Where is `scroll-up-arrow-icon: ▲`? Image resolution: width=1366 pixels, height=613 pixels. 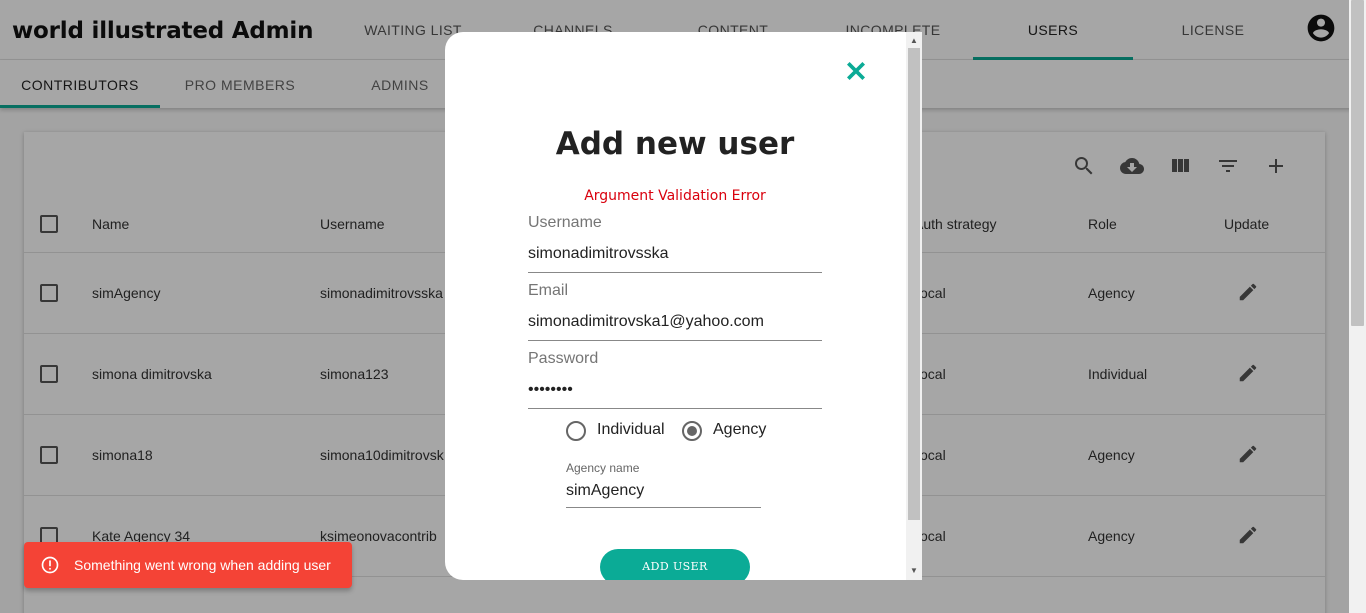 scroll-up-arrow-icon: ▲ is located at coordinates (914, 40).